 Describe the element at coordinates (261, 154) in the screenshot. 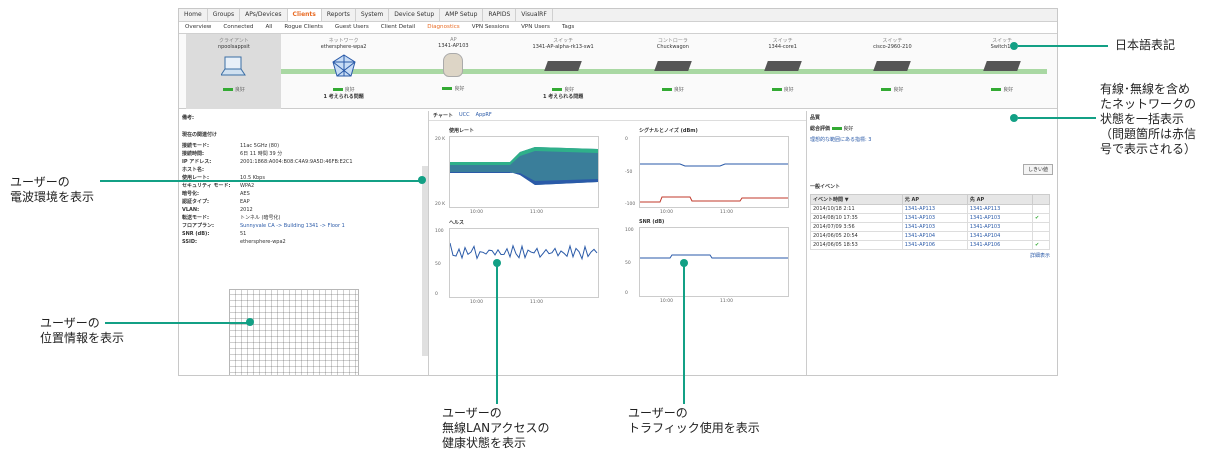

I see `info-value: 6日 11 時間 39 分` at that location.